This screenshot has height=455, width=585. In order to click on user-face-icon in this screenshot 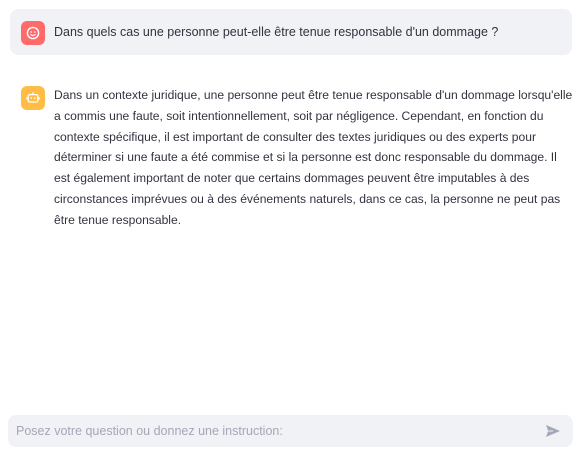, I will do `click(33, 33)`.